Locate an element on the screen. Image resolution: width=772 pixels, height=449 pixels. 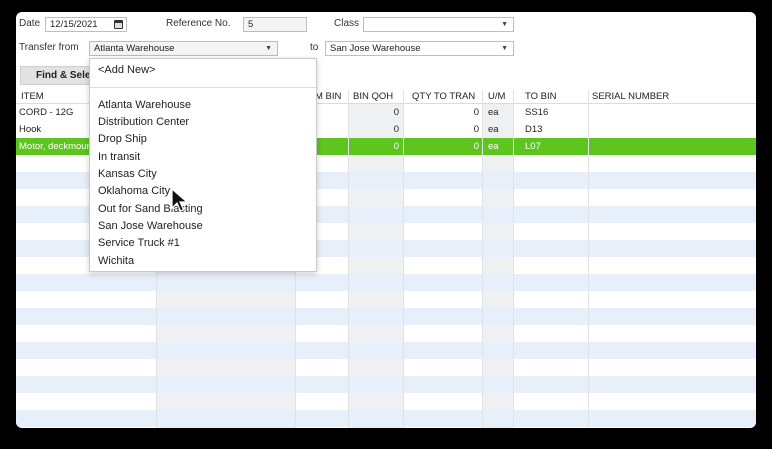
transfer-to-value: San Jose Warehouse is located at coordinates (375, 48).